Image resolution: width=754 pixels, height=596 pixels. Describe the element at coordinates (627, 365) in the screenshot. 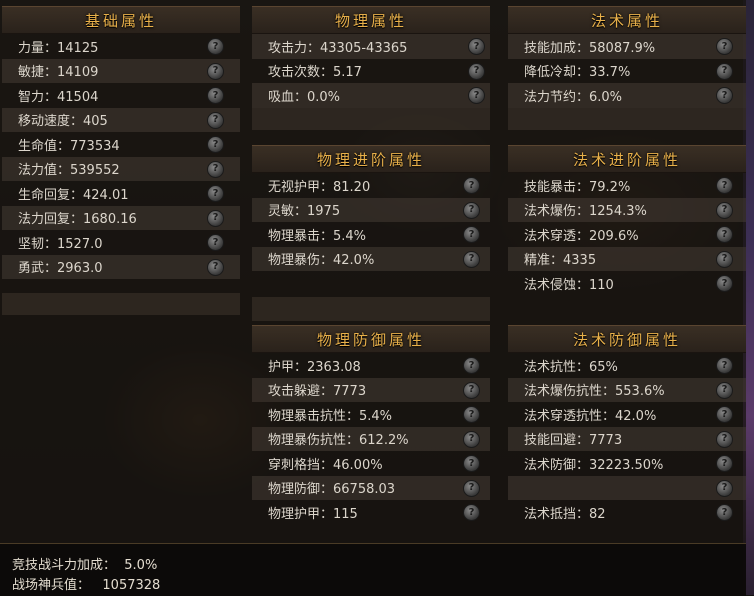

I see `attribute-row: 法术抗性：65%?` at that location.